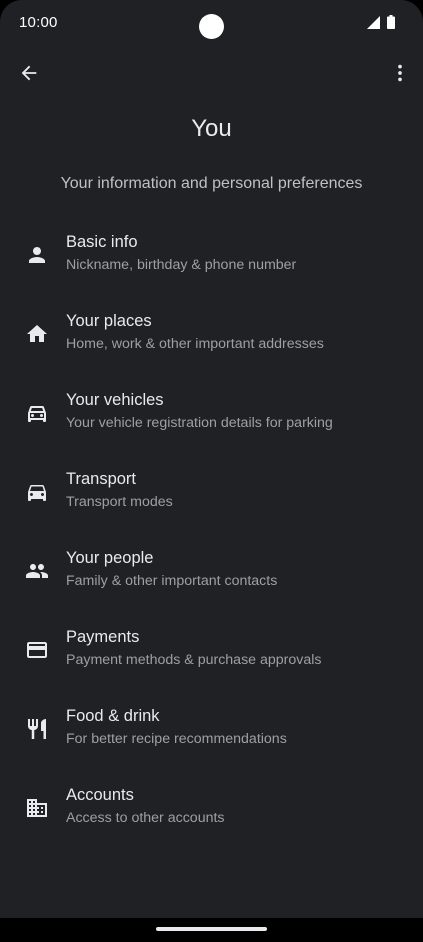 This screenshot has height=942, width=423. I want to click on more-vert-icon, so click(400, 75).